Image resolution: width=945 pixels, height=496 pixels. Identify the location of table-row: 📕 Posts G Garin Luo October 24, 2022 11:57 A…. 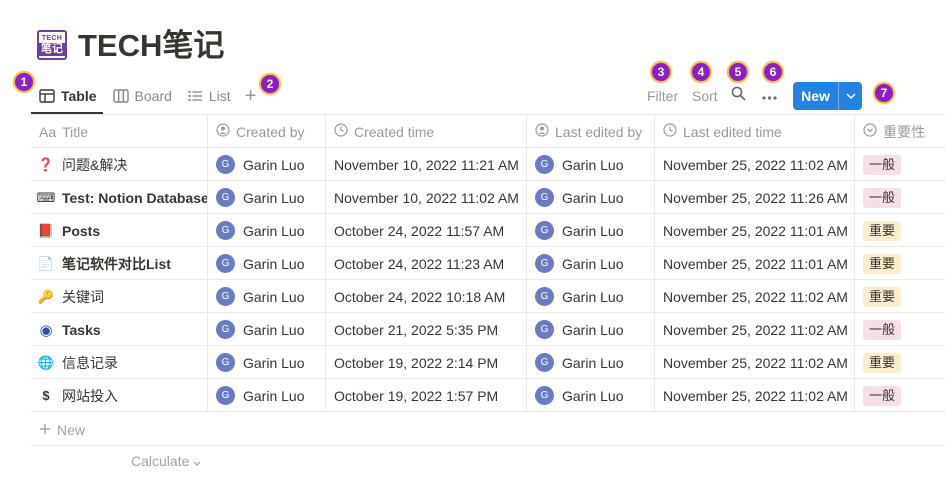
(488, 230).